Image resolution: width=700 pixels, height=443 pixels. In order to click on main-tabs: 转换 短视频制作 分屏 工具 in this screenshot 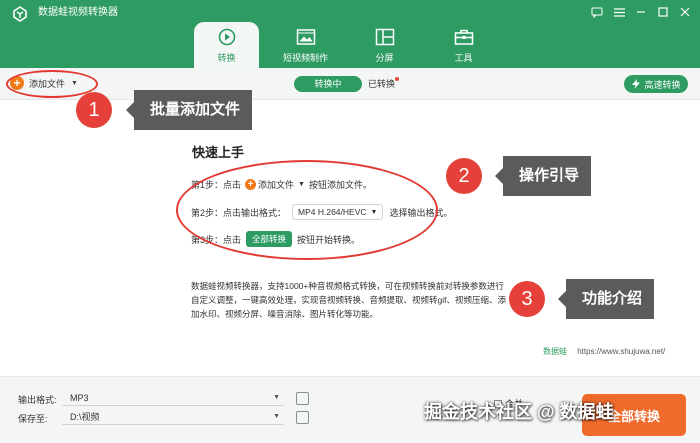, I will do `click(352, 45)`.